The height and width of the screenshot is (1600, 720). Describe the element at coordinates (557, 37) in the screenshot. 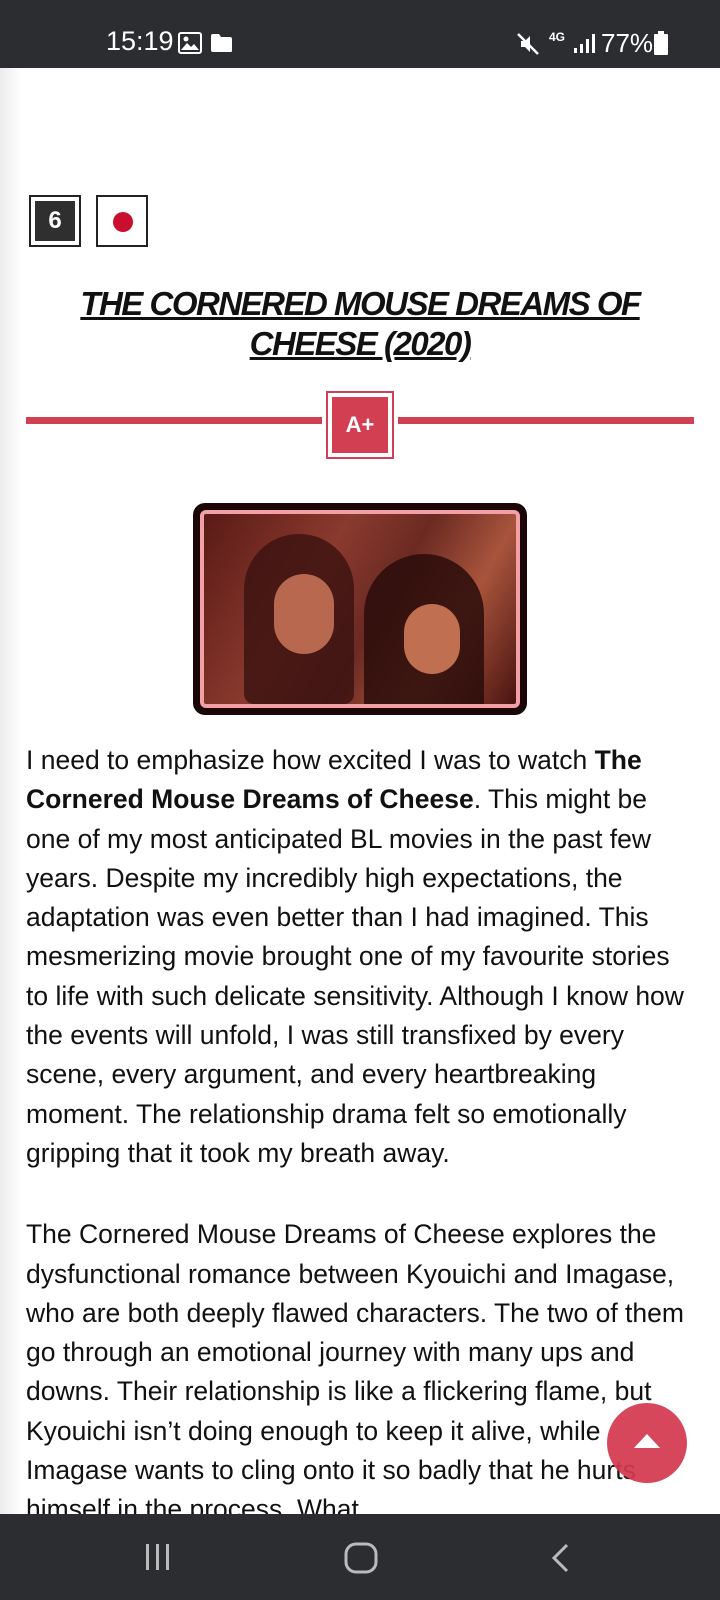

I see `network-type: 4G` at that location.